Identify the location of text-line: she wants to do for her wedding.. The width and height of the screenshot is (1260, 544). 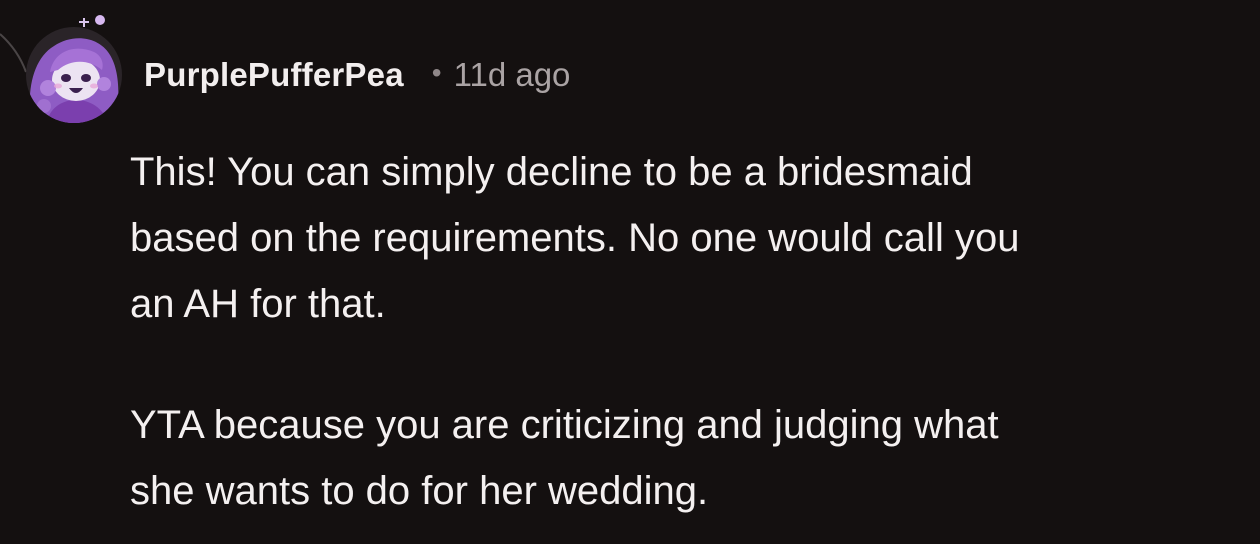
(419, 491).